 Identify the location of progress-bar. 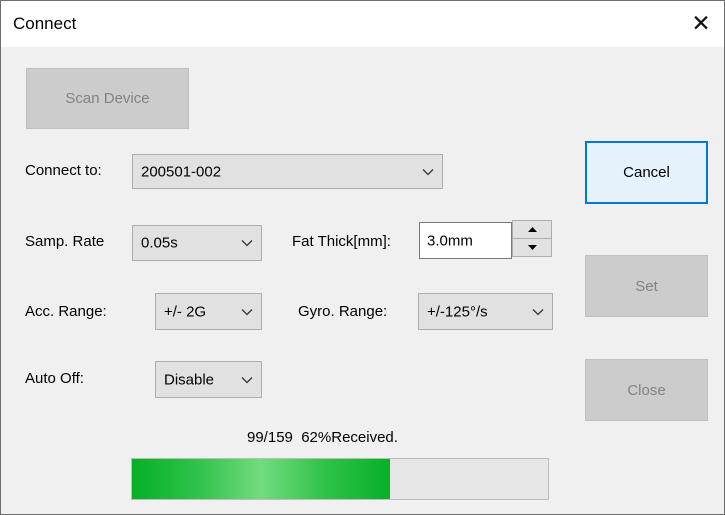
(340, 479).